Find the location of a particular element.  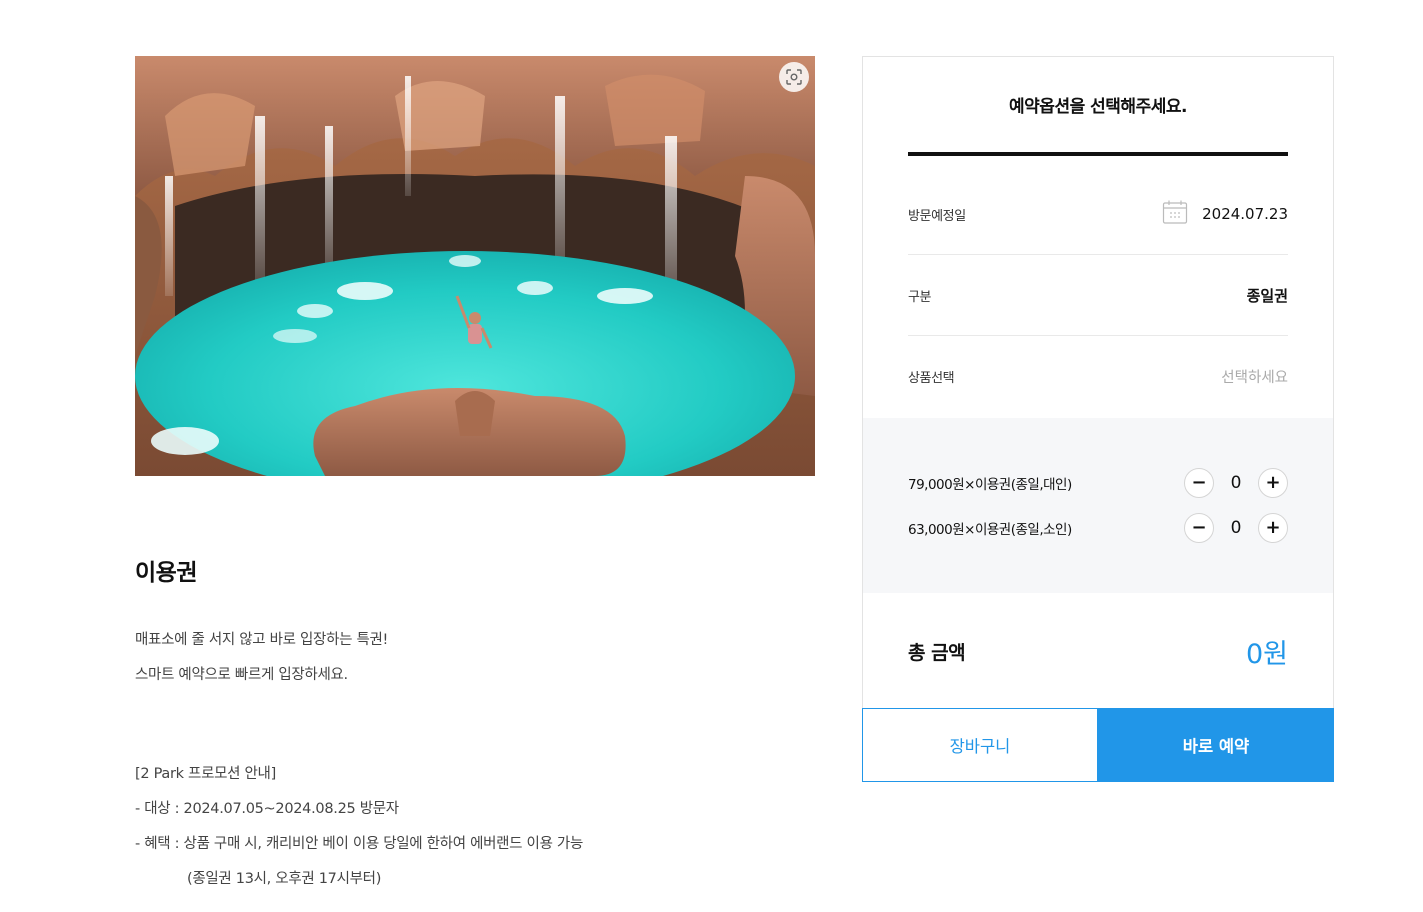

visit-date-value: 2024.07.23 is located at coordinates (1245, 214).